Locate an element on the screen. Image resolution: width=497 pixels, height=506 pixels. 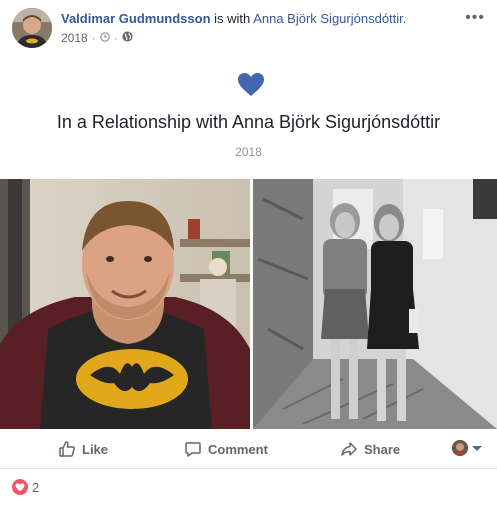
post-meta: 2018 · · is located at coordinates (97, 38).